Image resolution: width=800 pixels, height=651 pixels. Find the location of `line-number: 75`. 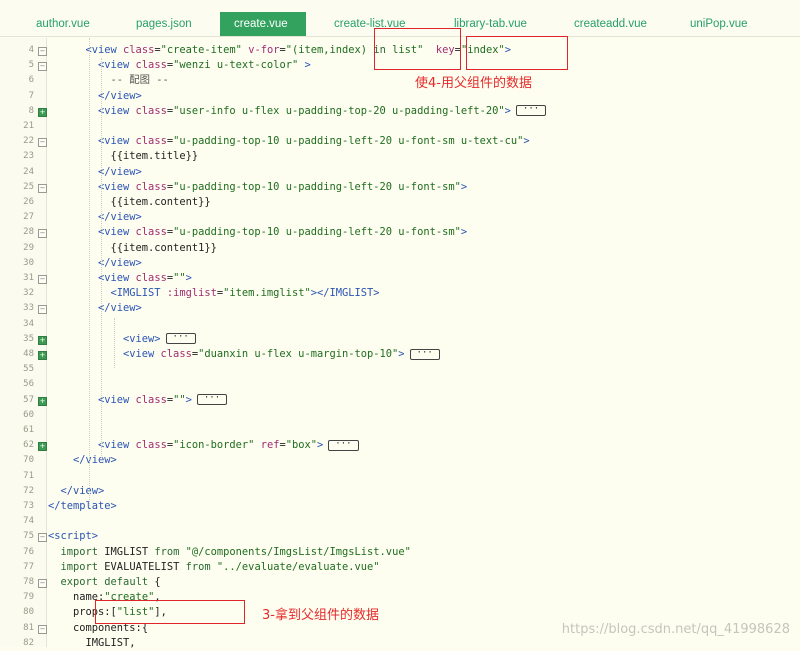

line-number: 75 is located at coordinates (28, 536).